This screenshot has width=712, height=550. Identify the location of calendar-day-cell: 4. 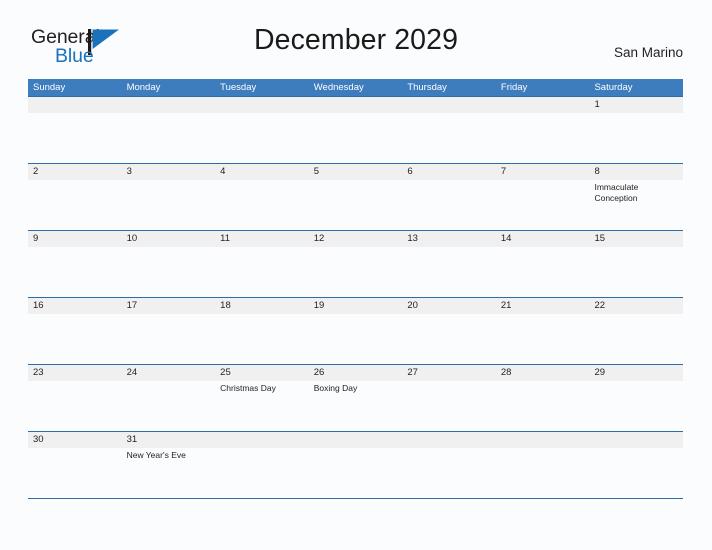
(262, 197).